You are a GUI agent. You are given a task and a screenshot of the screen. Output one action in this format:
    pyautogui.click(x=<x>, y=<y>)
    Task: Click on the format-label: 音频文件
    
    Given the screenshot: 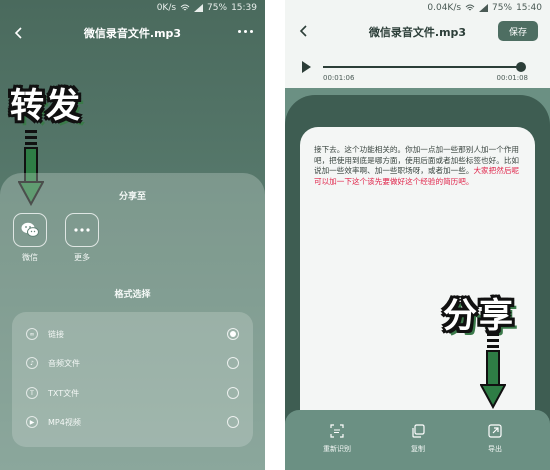 What is the action you would take?
    pyautogui.click(x=64, y=363)
    